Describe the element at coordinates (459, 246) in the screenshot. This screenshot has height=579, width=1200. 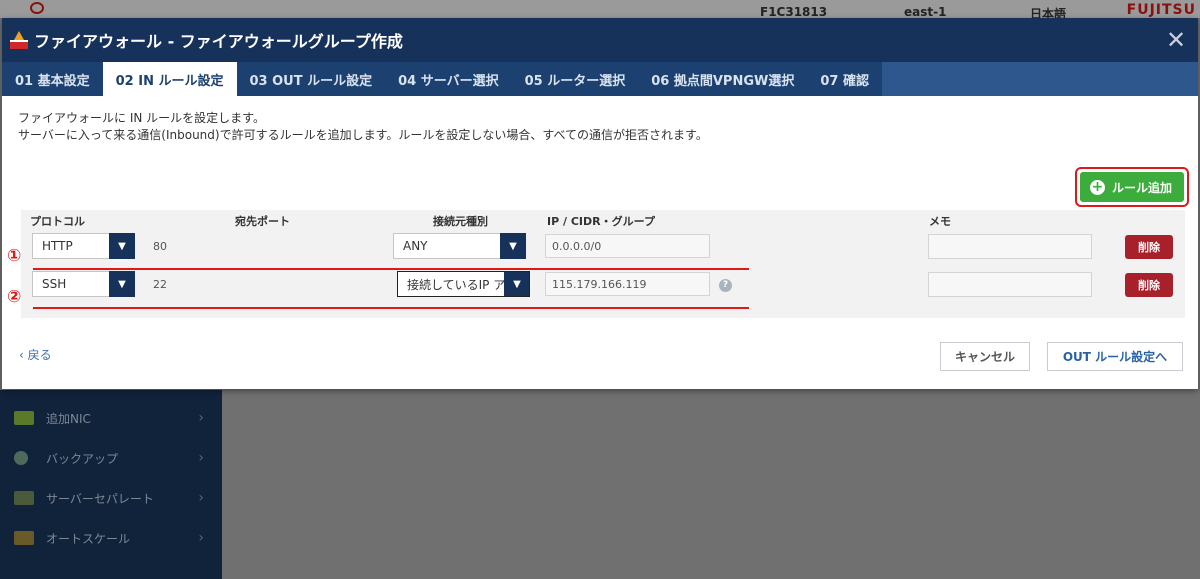
I see `source-type-select: ANY ▼` at that location.